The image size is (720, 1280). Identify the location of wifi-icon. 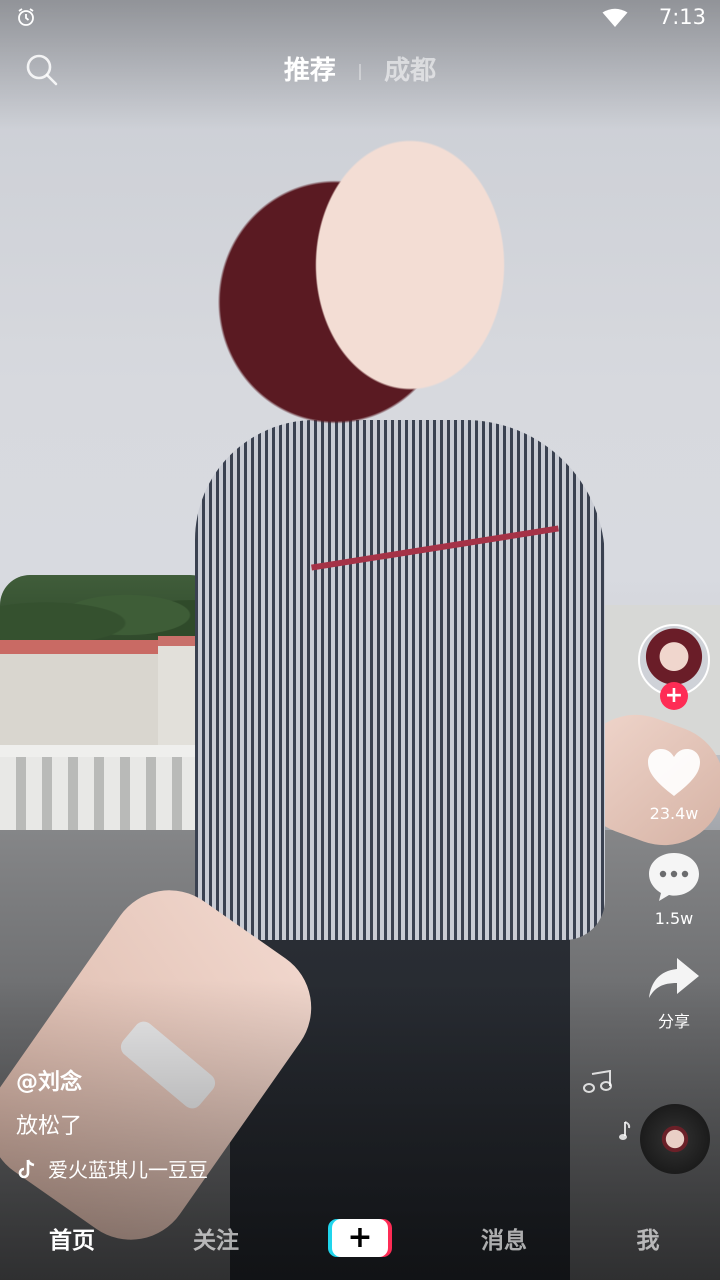
(615, 20).